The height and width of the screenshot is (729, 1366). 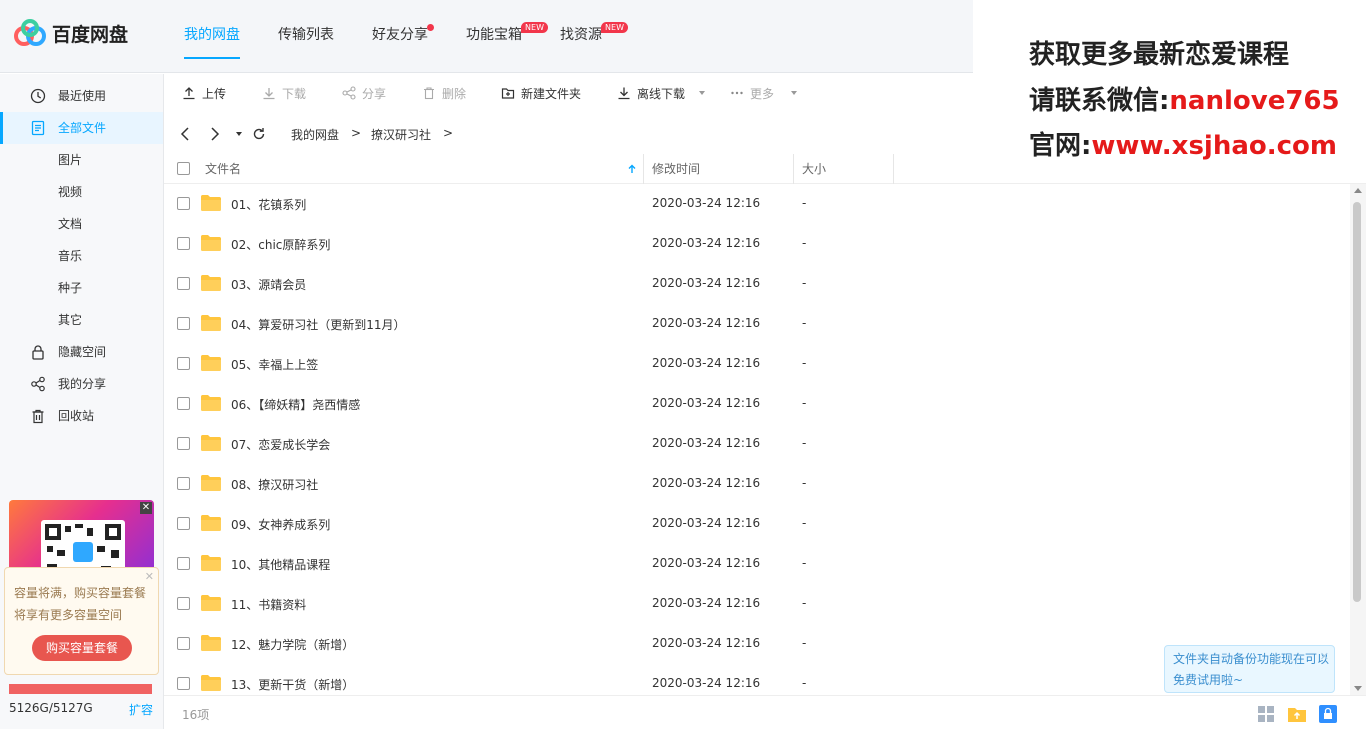 I want to click on file-name: 09、女神养成系列, so click(x=280, y=524).